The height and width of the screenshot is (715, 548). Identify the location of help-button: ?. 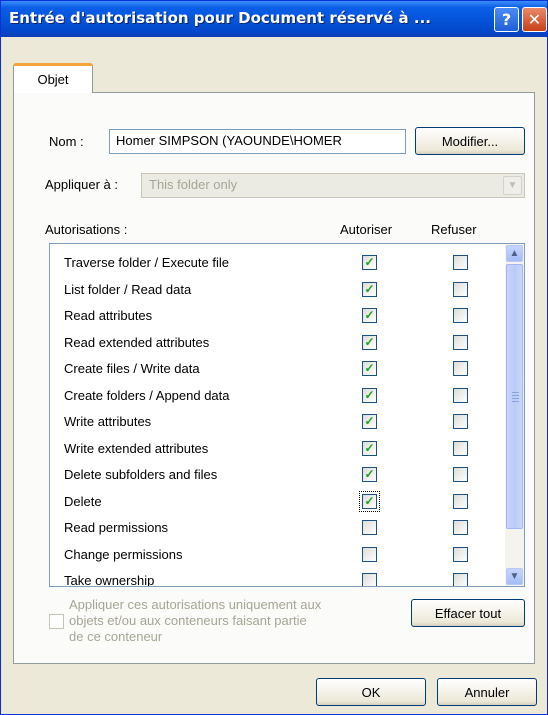
(506, 19).